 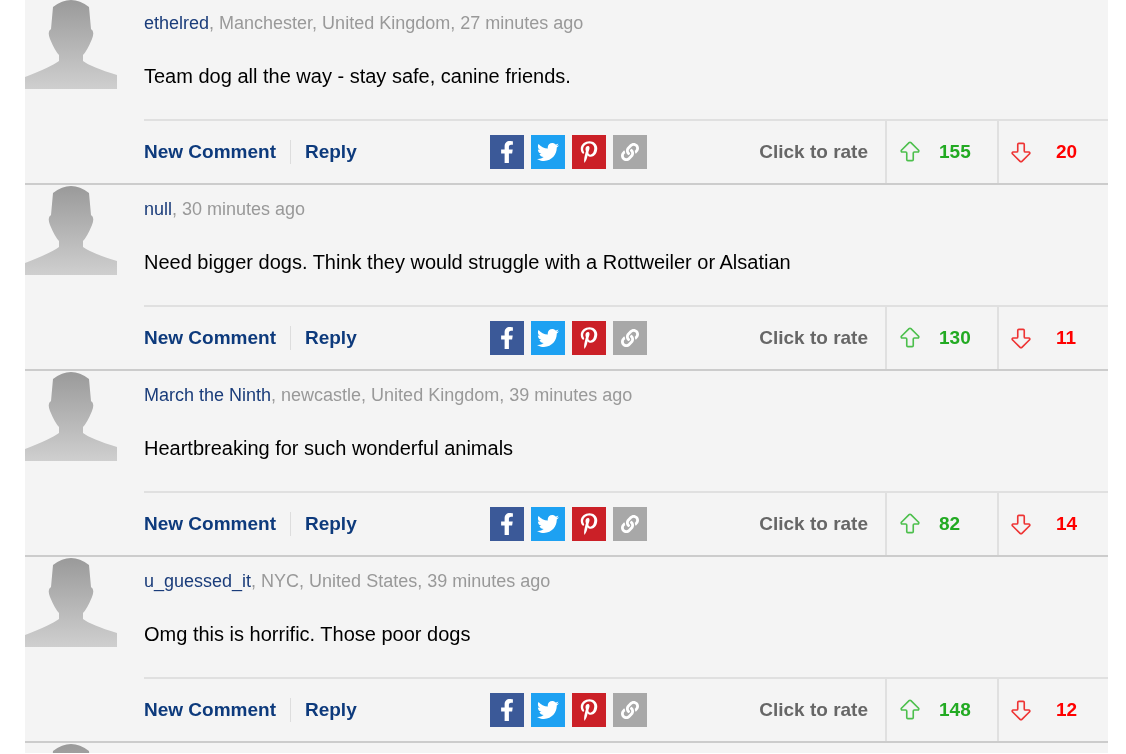 What do you see at coordinates (158, 209) in the screenshot?
I see `username-link: null` at bounding box center [158, 209].